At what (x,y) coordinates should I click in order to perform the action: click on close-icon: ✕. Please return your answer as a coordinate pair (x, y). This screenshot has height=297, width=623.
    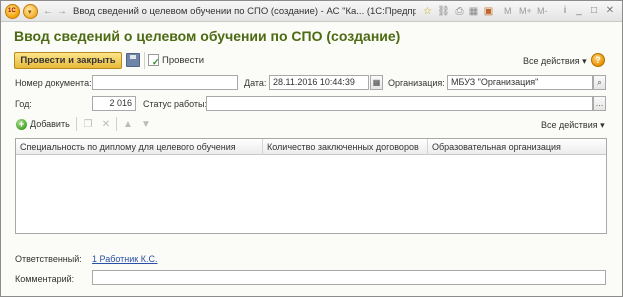
    Looking at the image, I should click on (610, 11).